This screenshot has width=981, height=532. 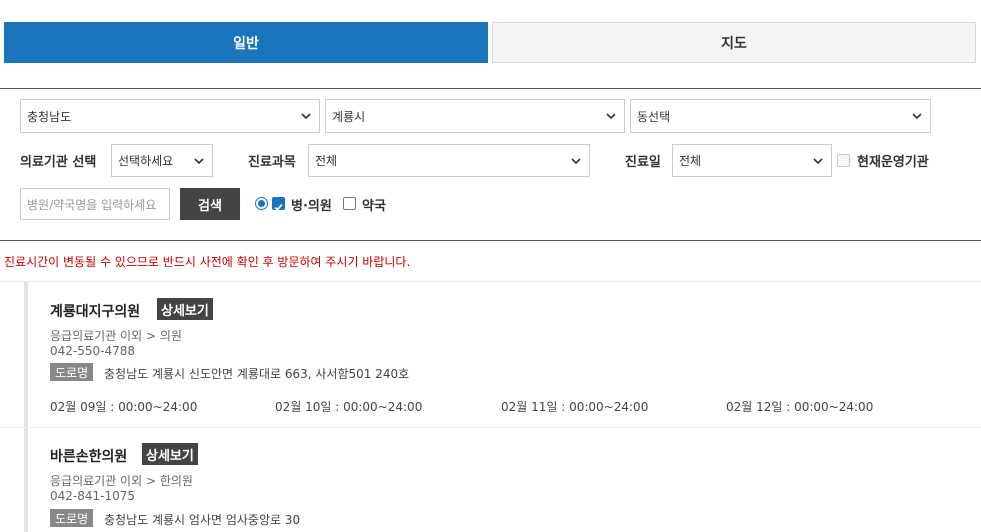 What do you see at coordinates (116, 336) in the screenshot?
I see `clinic-category: 응급의료기관 이외 > 의원` at bounding box center [116, 336].